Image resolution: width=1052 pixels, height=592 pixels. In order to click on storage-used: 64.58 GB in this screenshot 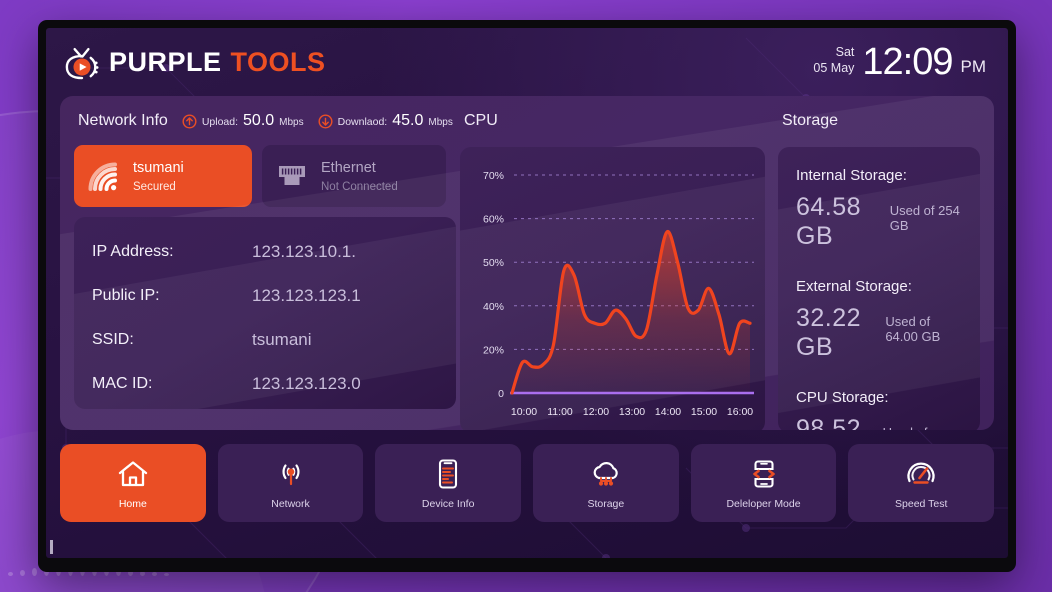, I will do `click(829, 221)`.